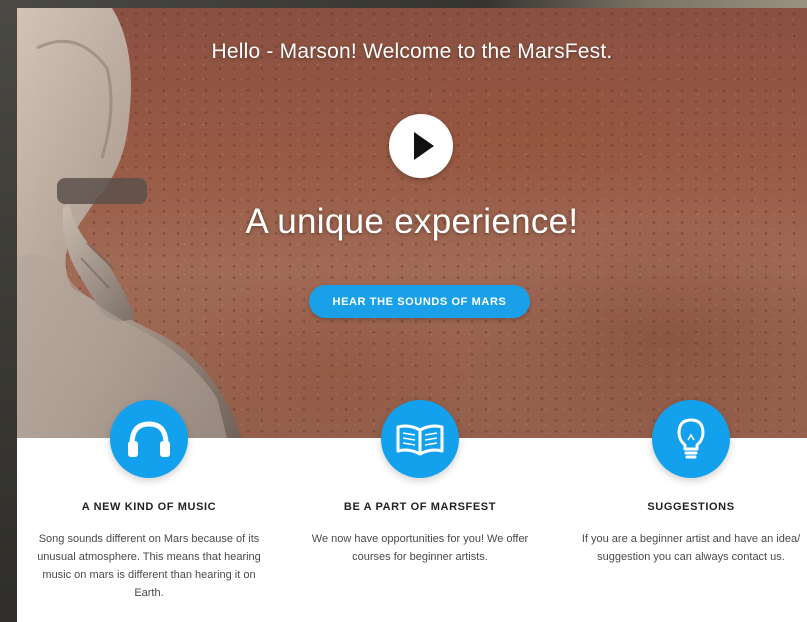  I want to click on headphones-icon, so click(149, 439).